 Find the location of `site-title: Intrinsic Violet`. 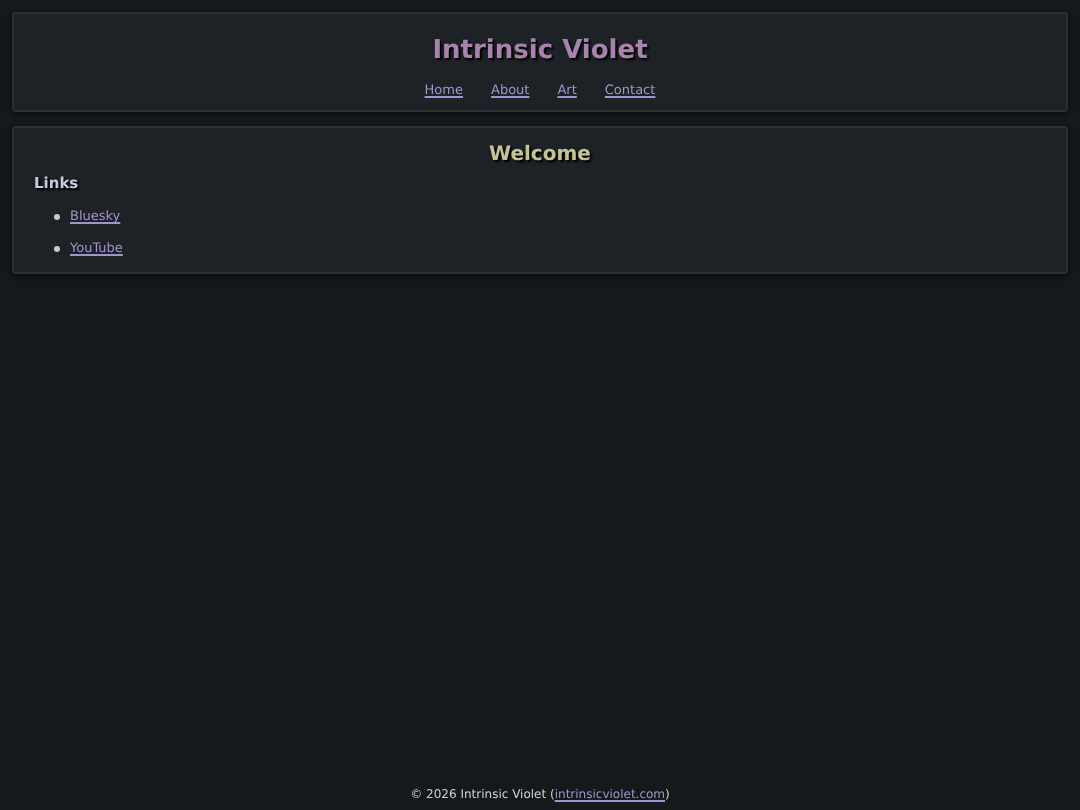

site-title: Intrinsic Violet is located at coordinates (540, 52).